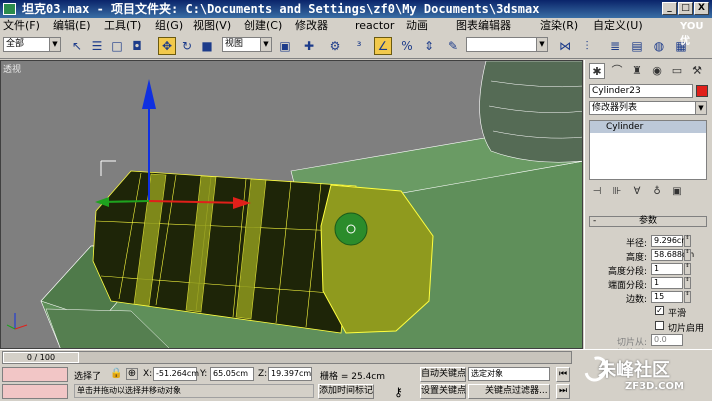 The width and height of the screenshot is (712, 401). What do you see at coordinates (702, 91) in the screenshot?
I see `object-color-swatch` at bounding box center [702, 91].